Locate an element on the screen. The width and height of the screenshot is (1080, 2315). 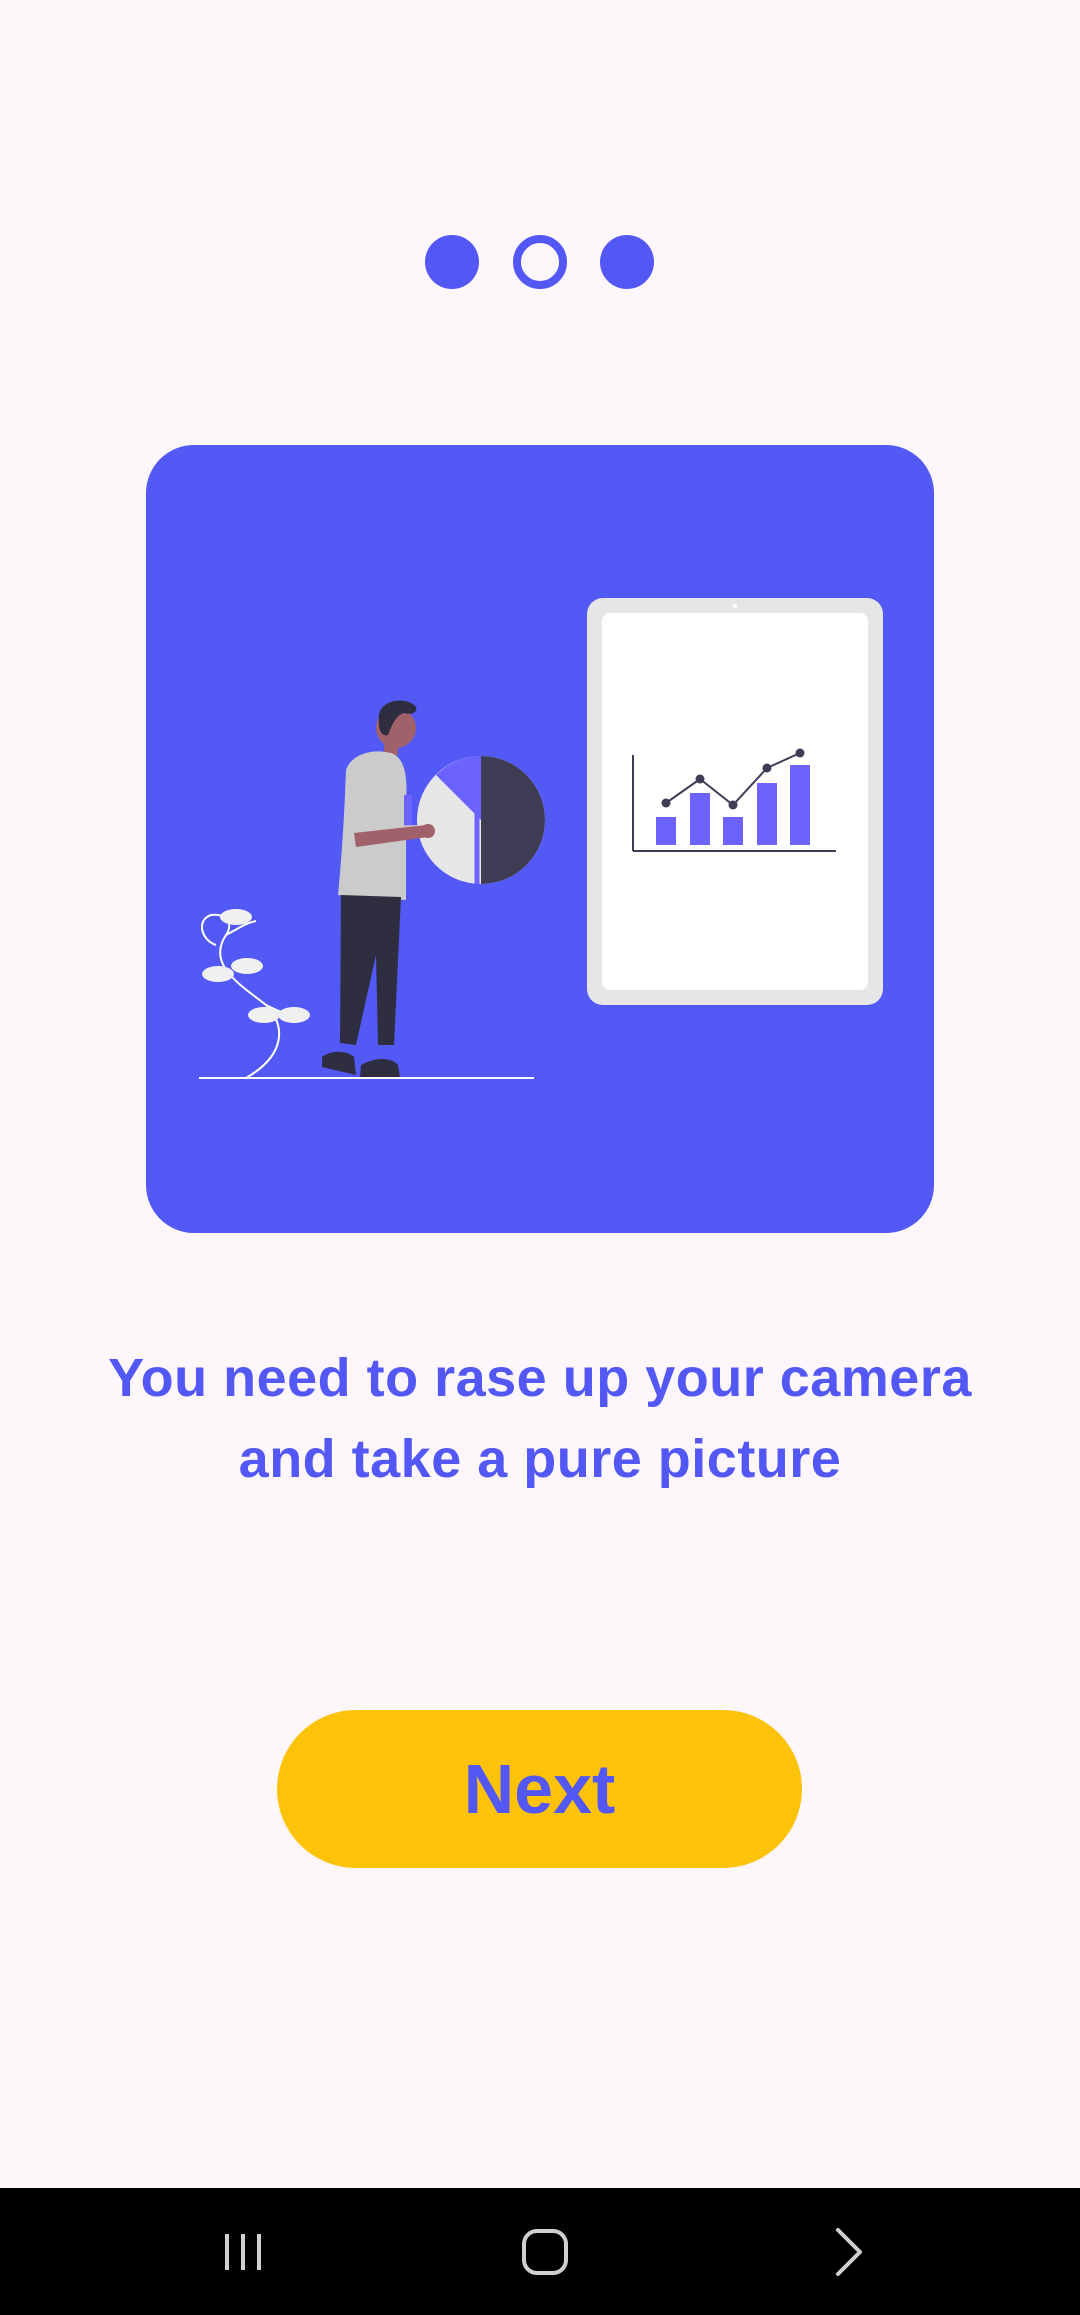
next-button: Next is located at coordinates (539, 1789).